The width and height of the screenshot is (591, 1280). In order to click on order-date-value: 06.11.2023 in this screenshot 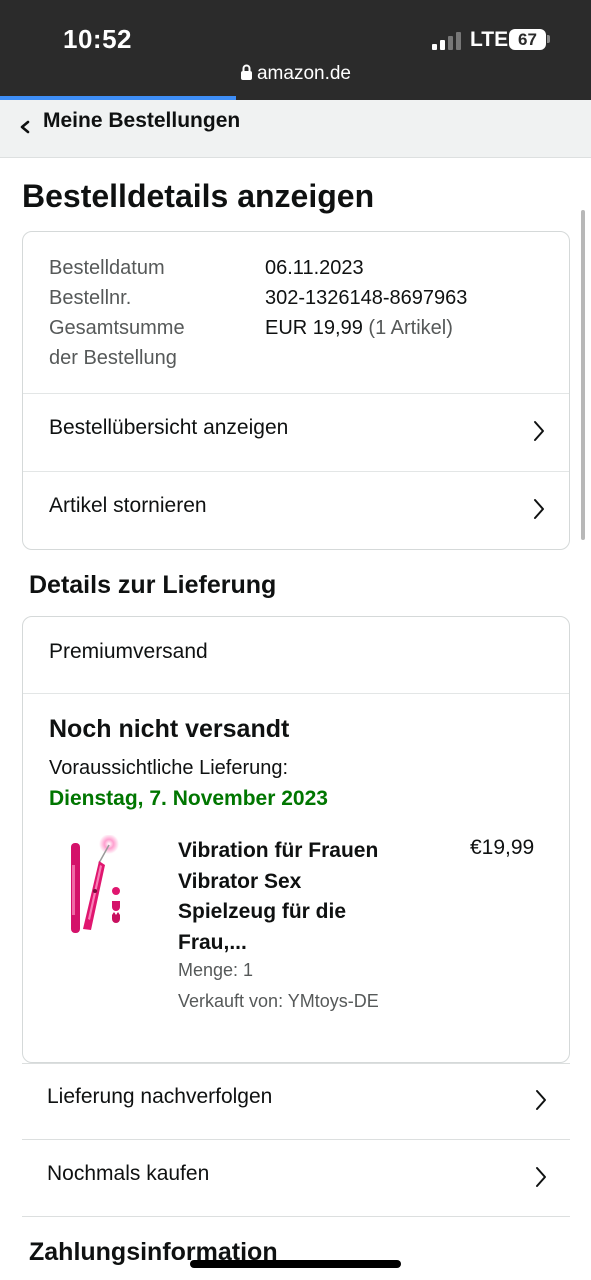, I will do `click(314, 268)`.